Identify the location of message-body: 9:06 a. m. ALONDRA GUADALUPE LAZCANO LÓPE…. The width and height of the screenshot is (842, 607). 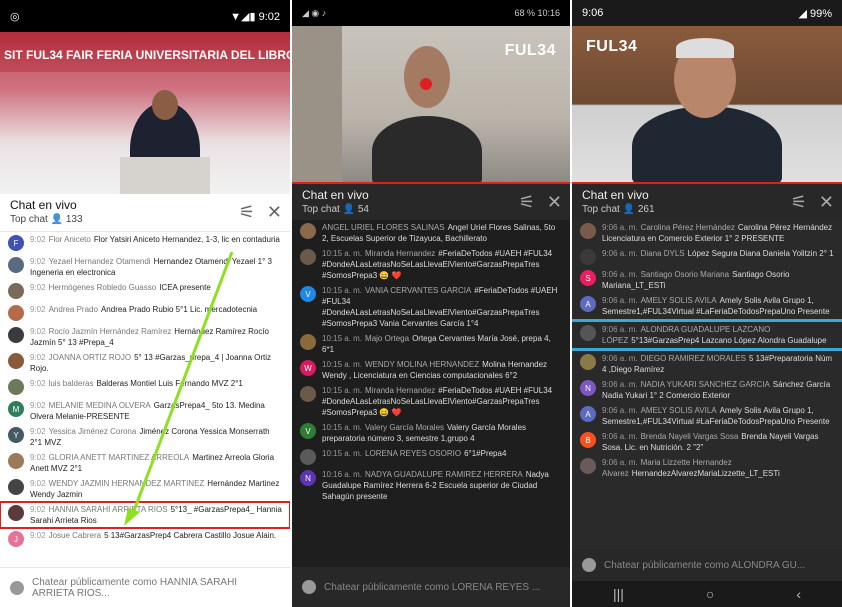
(718, 335).